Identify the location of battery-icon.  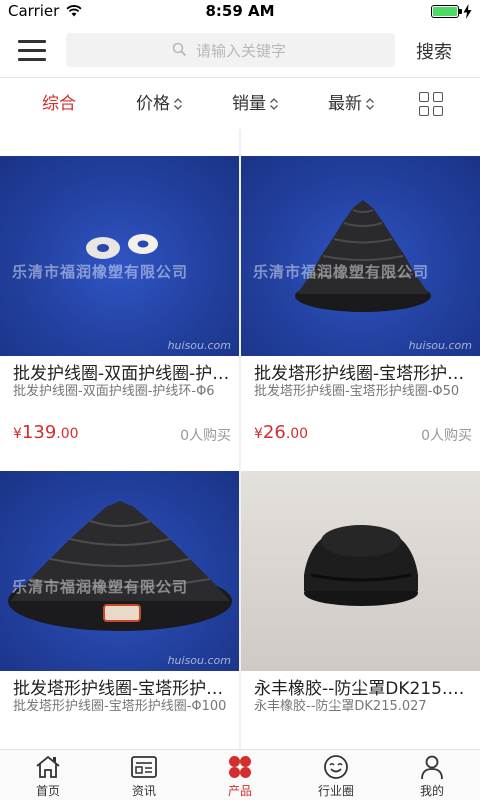
(446, 11).